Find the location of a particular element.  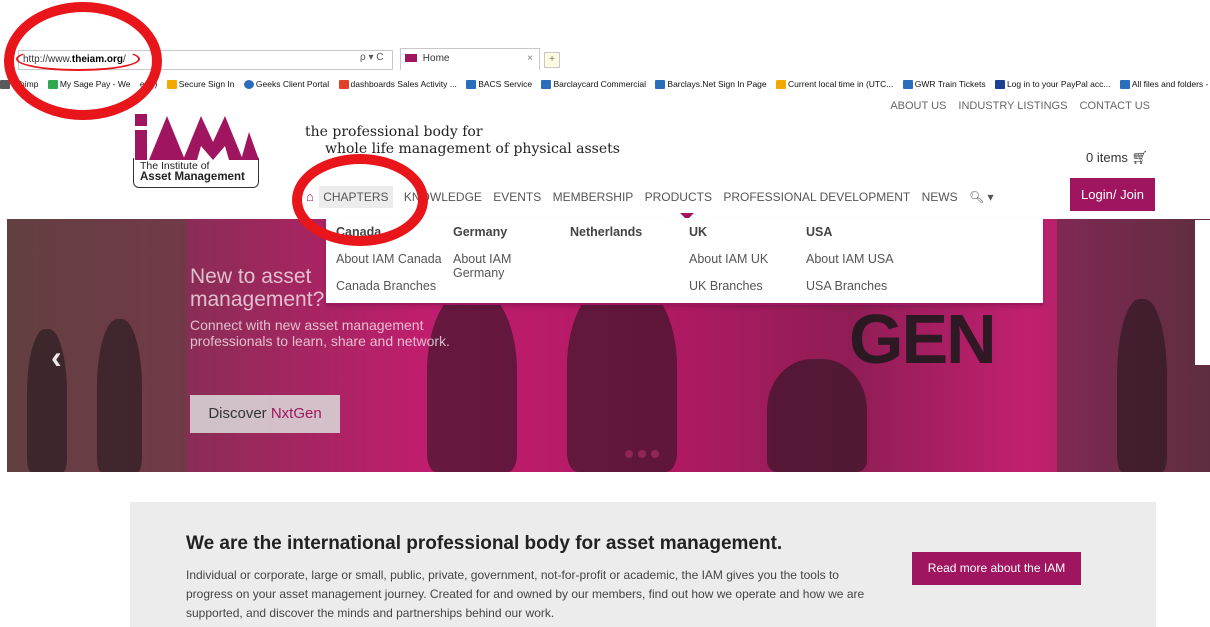

iam-logo: The Institute of Asset Management is located at coordinates (196, 151).